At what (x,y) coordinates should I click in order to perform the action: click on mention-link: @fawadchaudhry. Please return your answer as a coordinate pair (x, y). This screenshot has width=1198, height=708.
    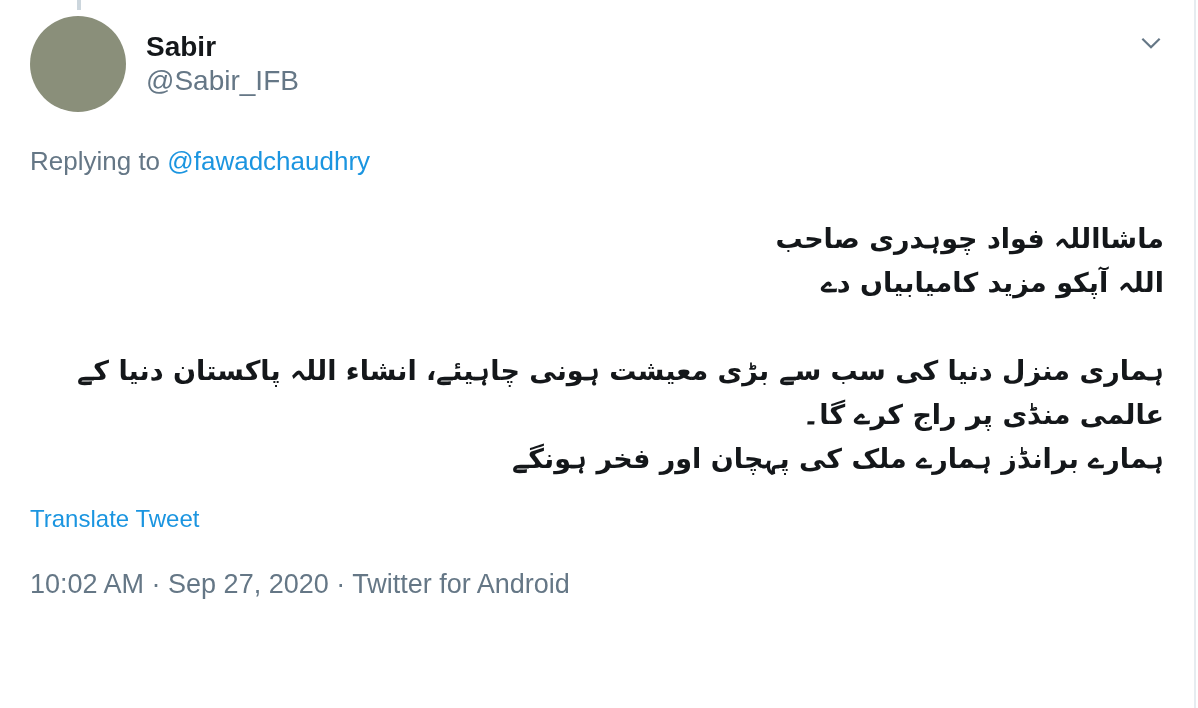
    Looking at the image, I should click on (269, 161).